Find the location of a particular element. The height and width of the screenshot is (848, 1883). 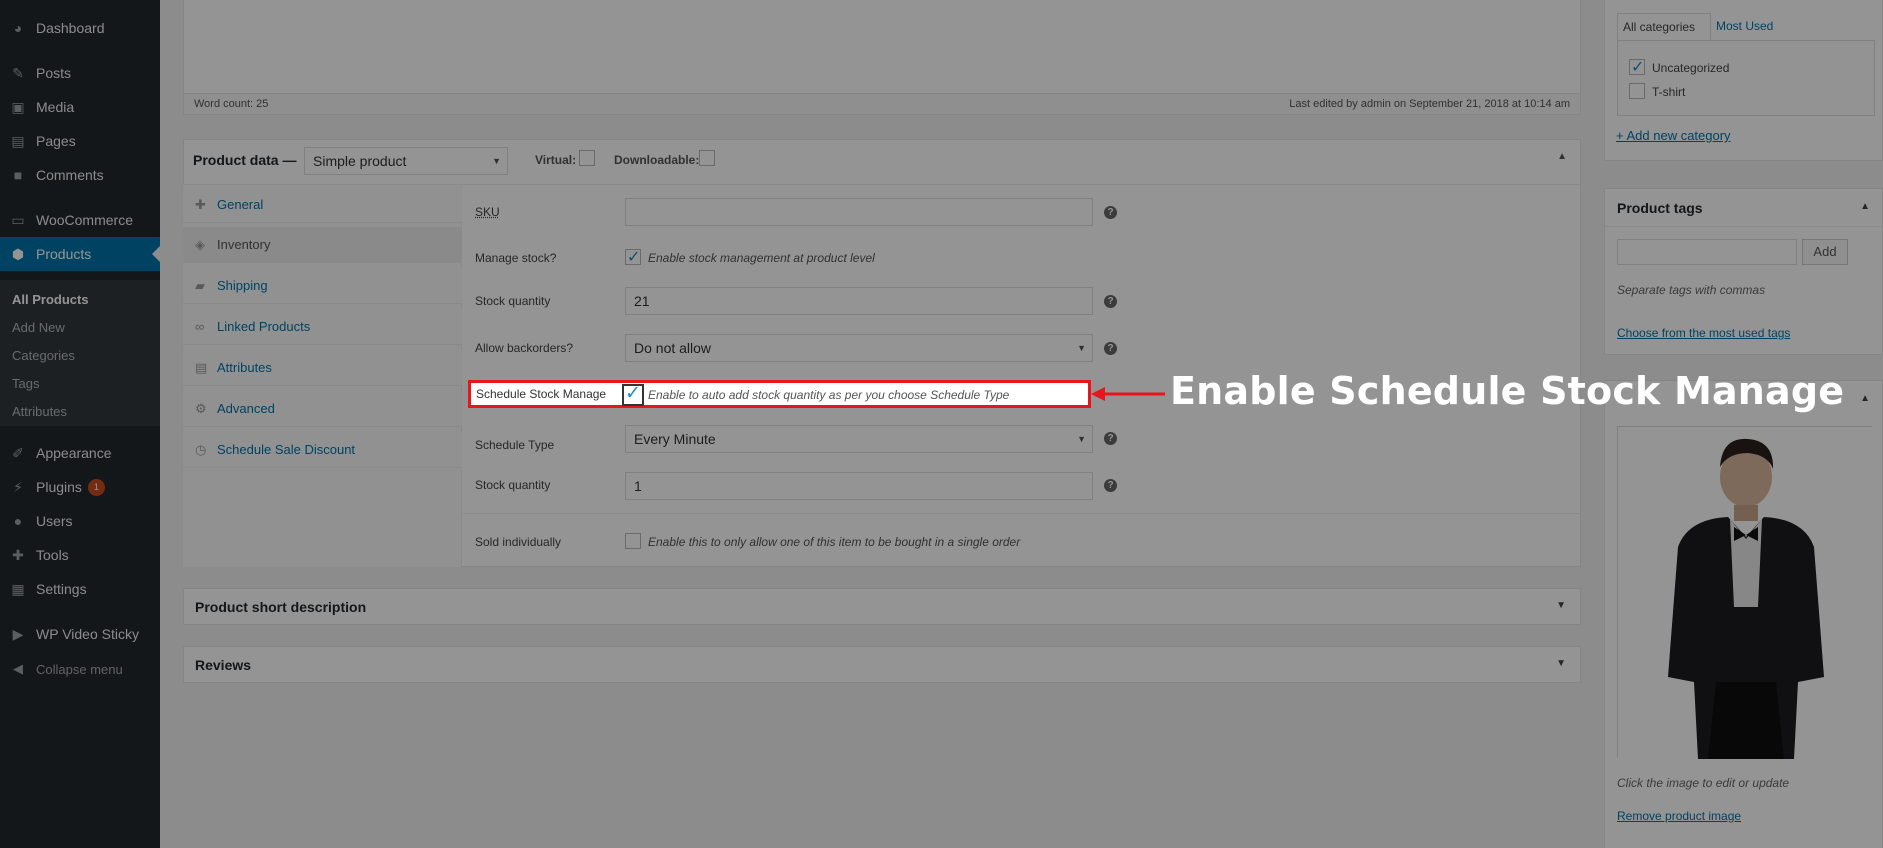

checkmark-icon: ✓ is located at coordinates (633, 393).